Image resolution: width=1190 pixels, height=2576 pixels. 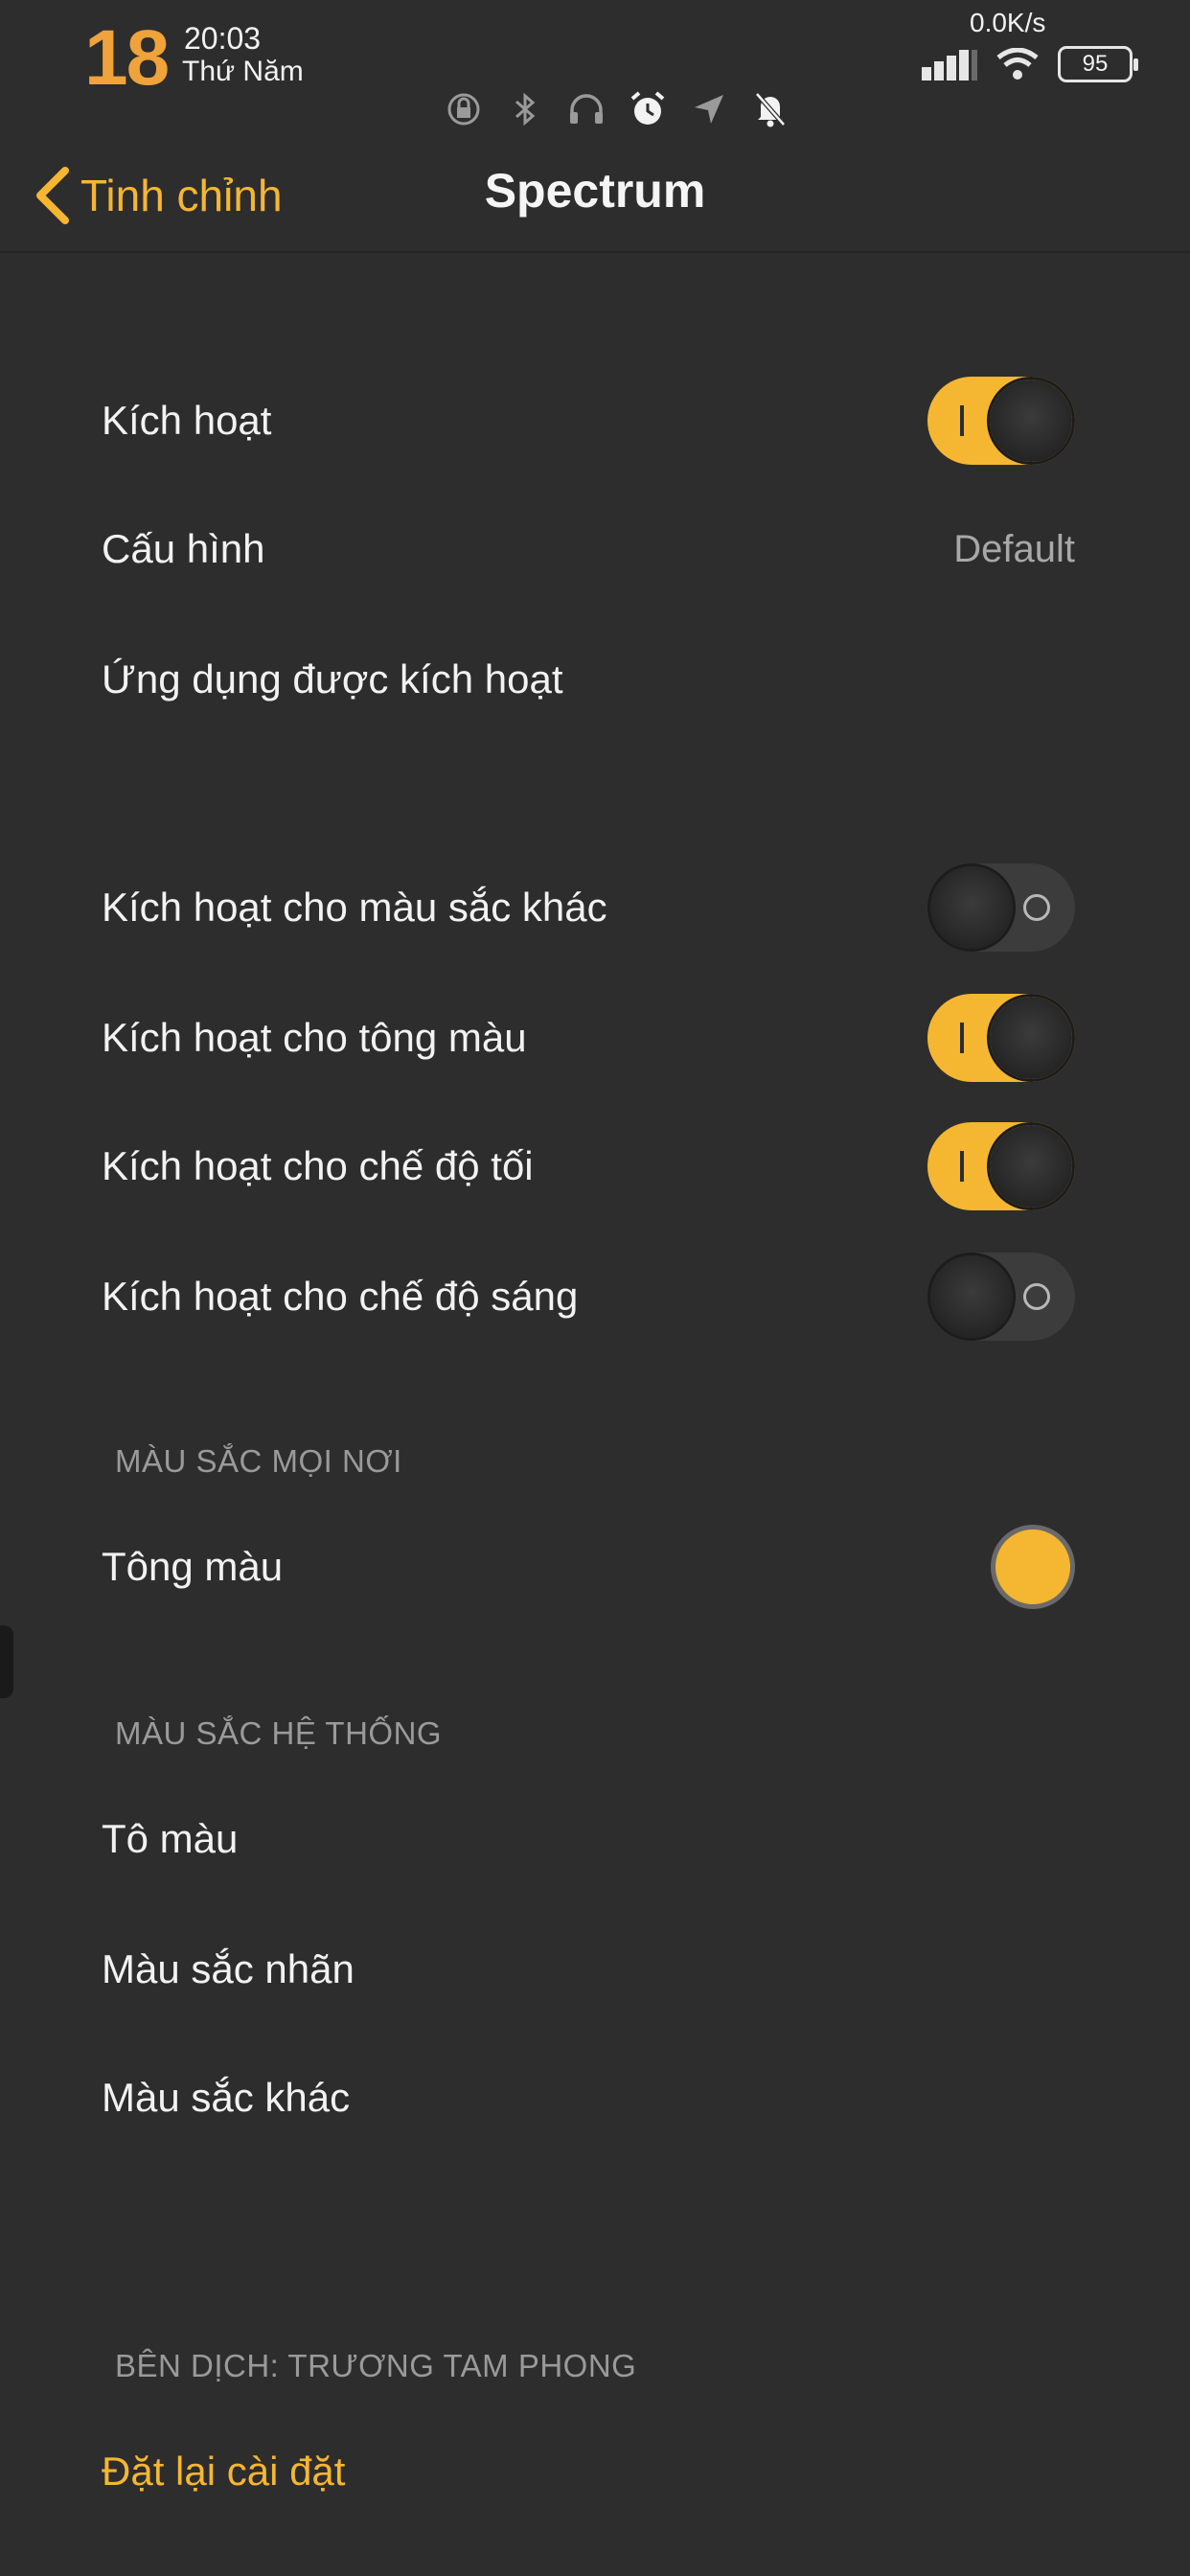 I want to click on battery-level: 95, so click(x=1096, y=64).